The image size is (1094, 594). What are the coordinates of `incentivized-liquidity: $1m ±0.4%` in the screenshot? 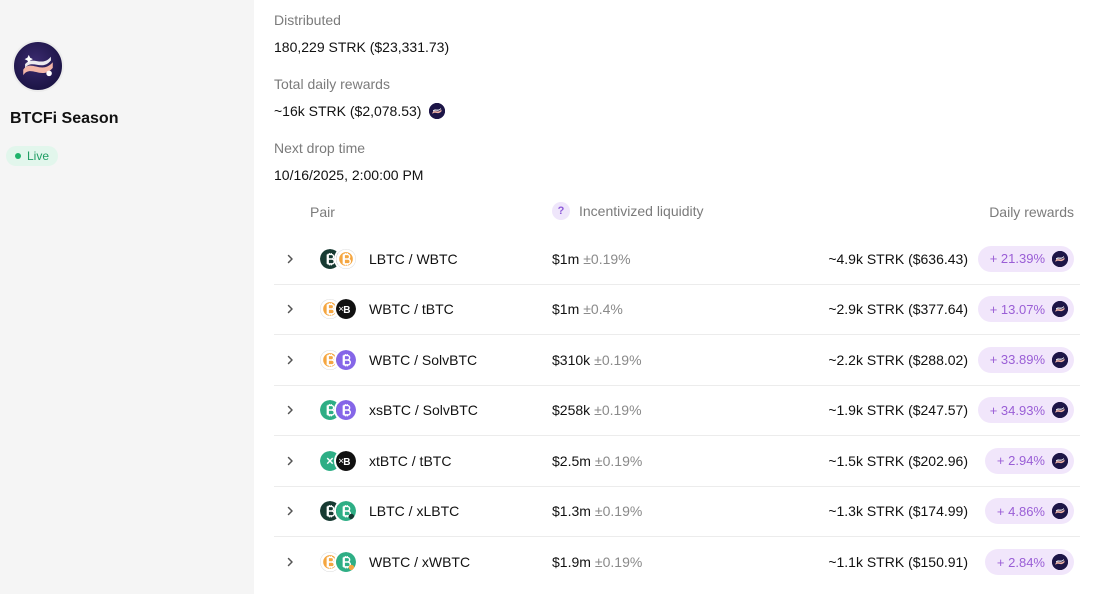 It's located at (587, 309).